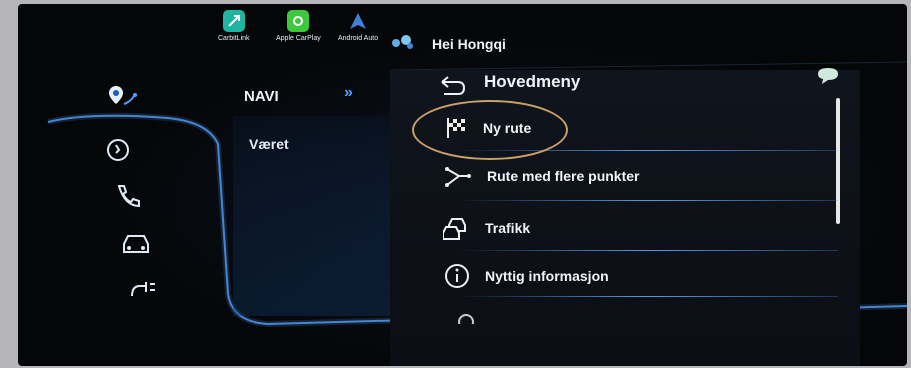  Describe the element at coordinates (269, 144) in the screenshot. I see `submenu-item-weather: Været` at that location.